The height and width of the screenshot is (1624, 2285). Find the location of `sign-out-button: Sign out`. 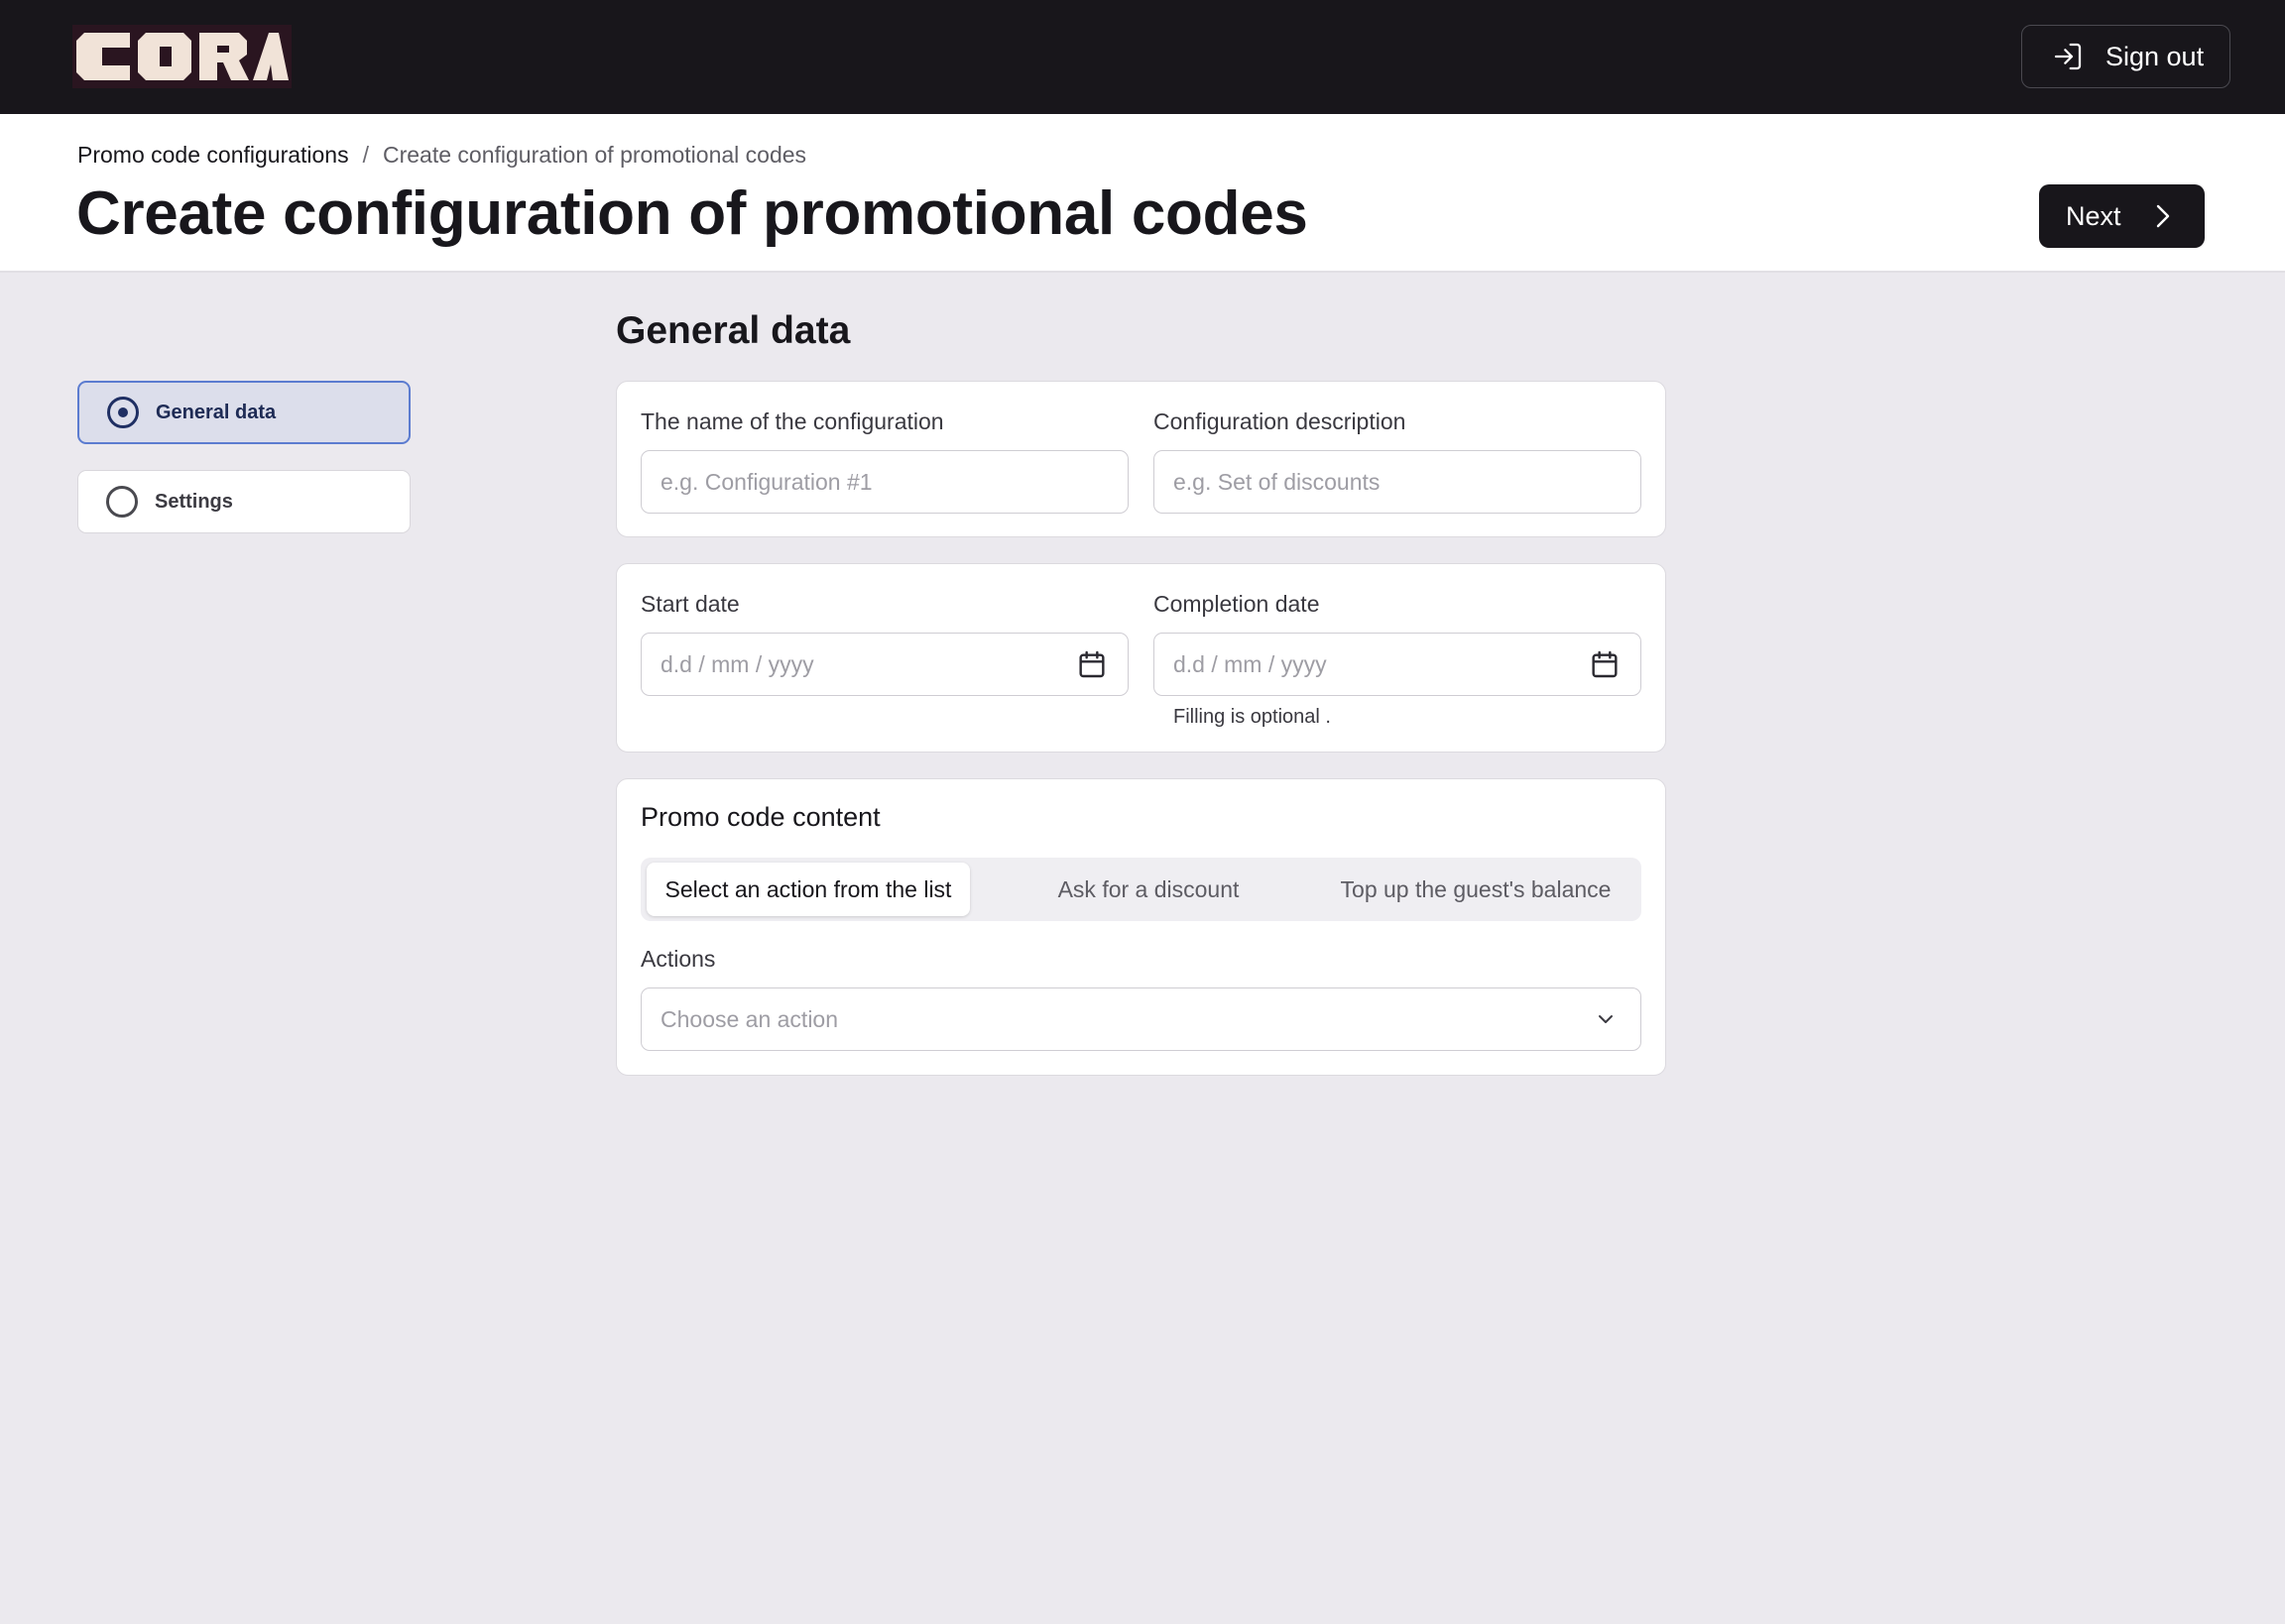

sign-out-button: Sign out is located at coordinates (2125, 56).